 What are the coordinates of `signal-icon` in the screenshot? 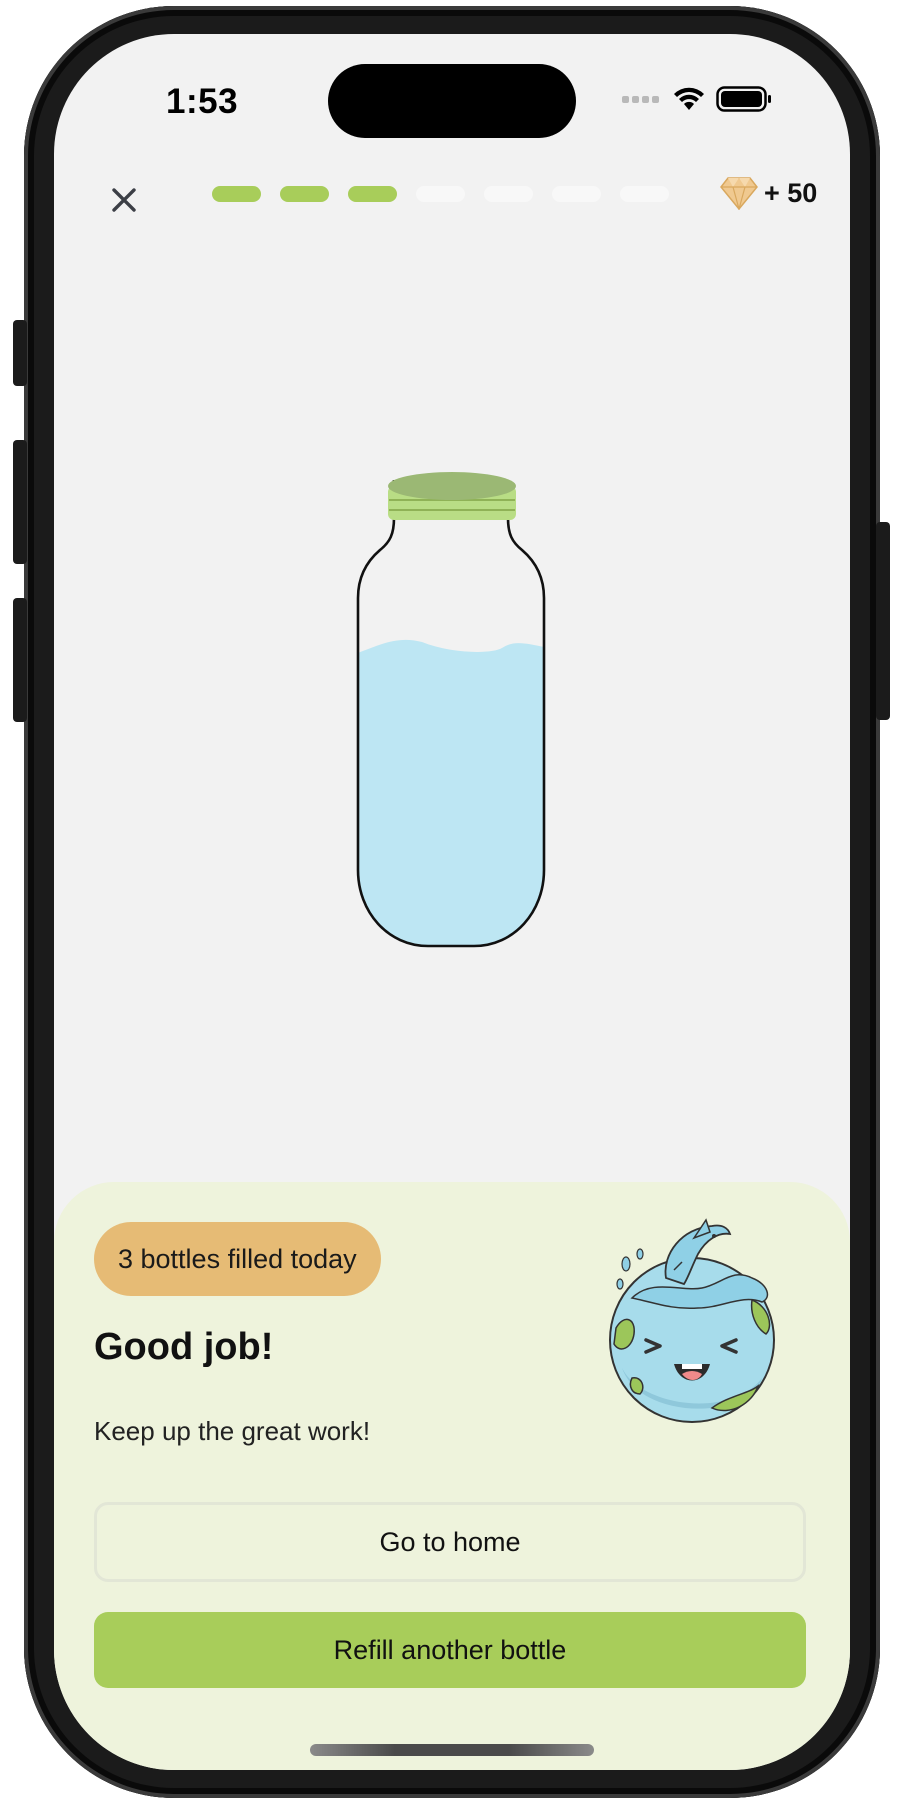 It's located at (642, 99).